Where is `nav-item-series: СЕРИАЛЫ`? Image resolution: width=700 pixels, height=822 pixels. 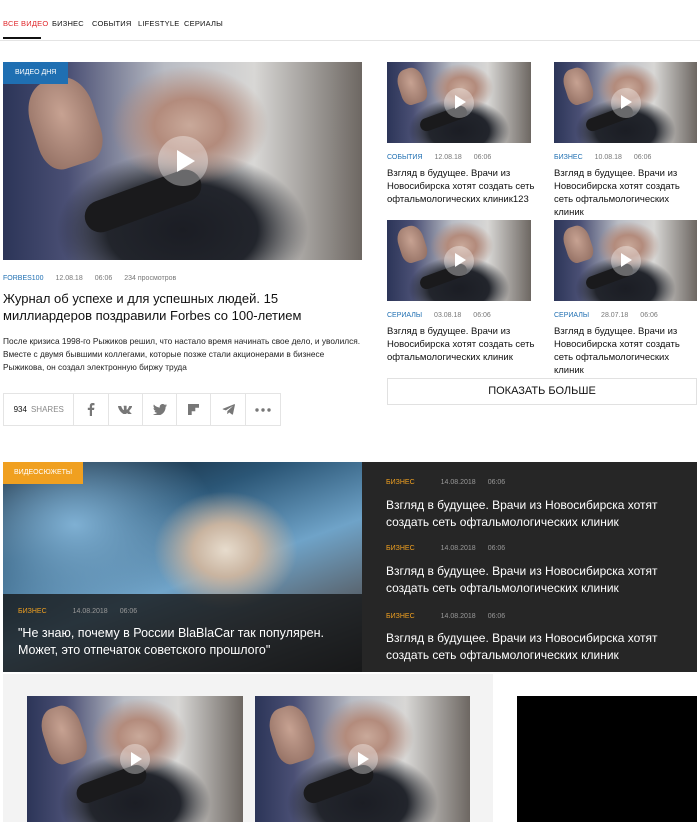 nav-item-series: СЕРИАЛЫ is located at coordinates (203, 23).